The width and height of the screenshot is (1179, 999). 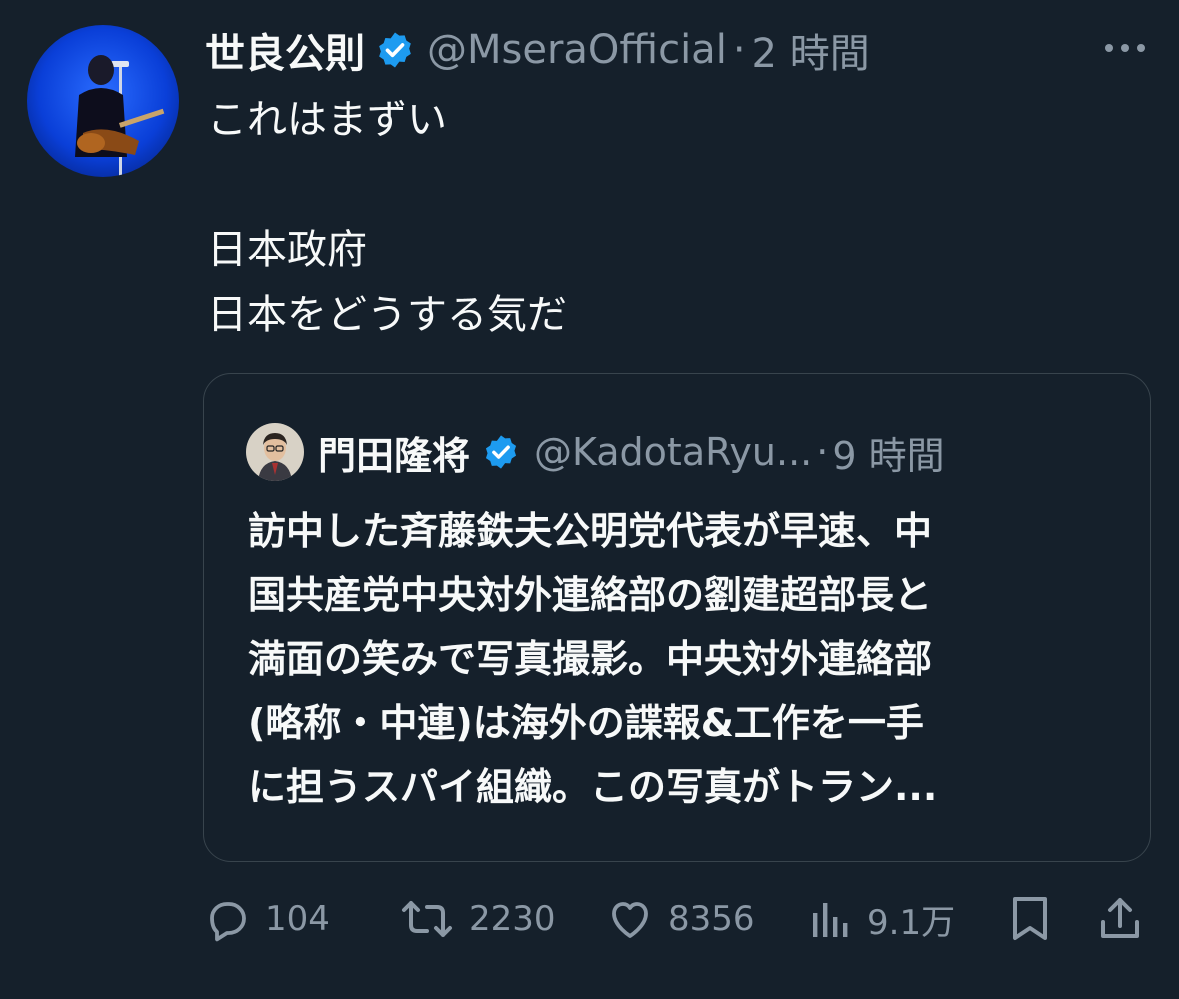 I want to click on share-button, so click(x=1120, y=919).